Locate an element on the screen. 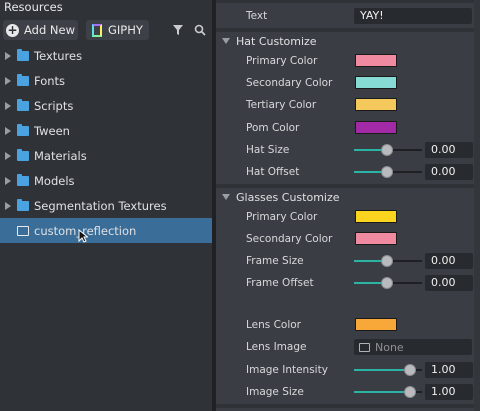 The image size is (480, 411). image-intensity-input: 1.00 is located at coordinates (449, 370).